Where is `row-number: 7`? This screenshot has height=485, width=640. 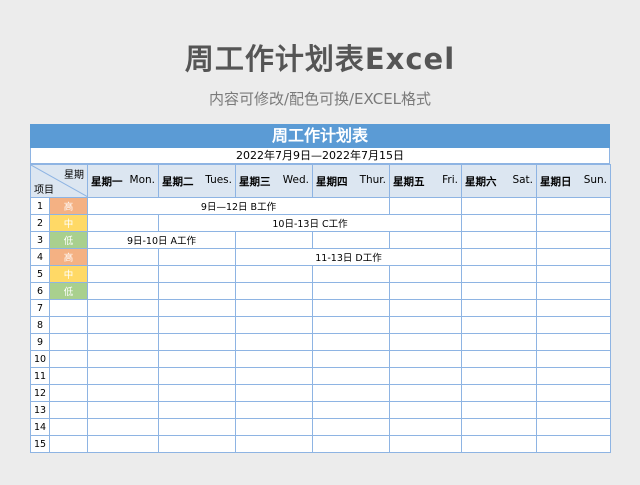 row-number: 7 is located at coordinates (40, 308).